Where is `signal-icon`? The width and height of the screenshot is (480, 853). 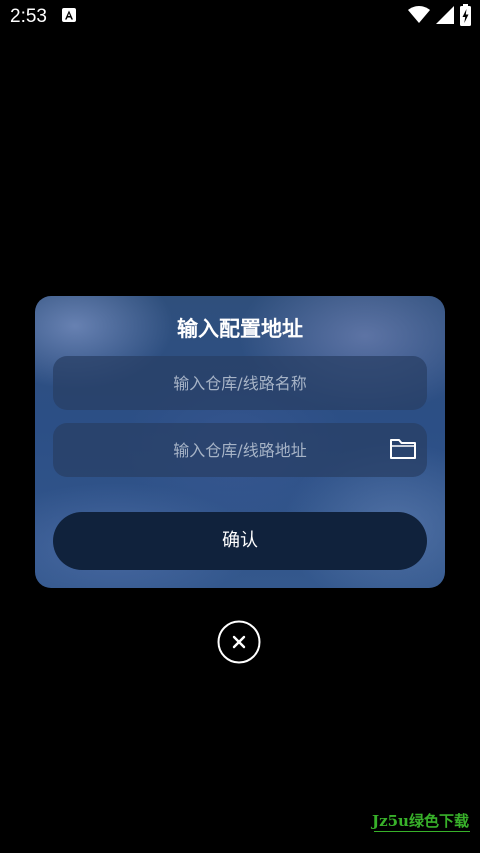
signal-icon is located at coordinates (445, 15).